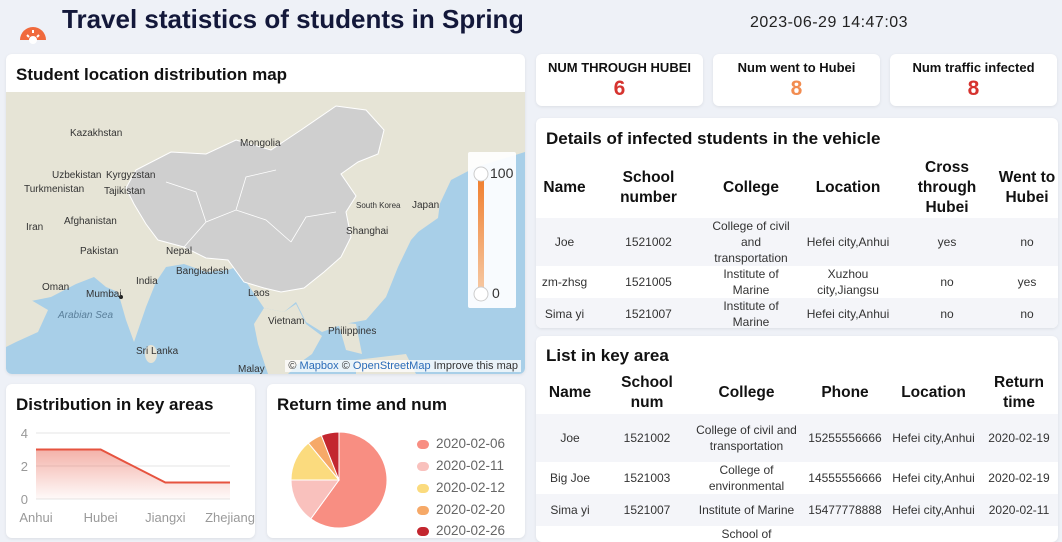  I want to click on table-cell: Big Joe, so click(570, 478).